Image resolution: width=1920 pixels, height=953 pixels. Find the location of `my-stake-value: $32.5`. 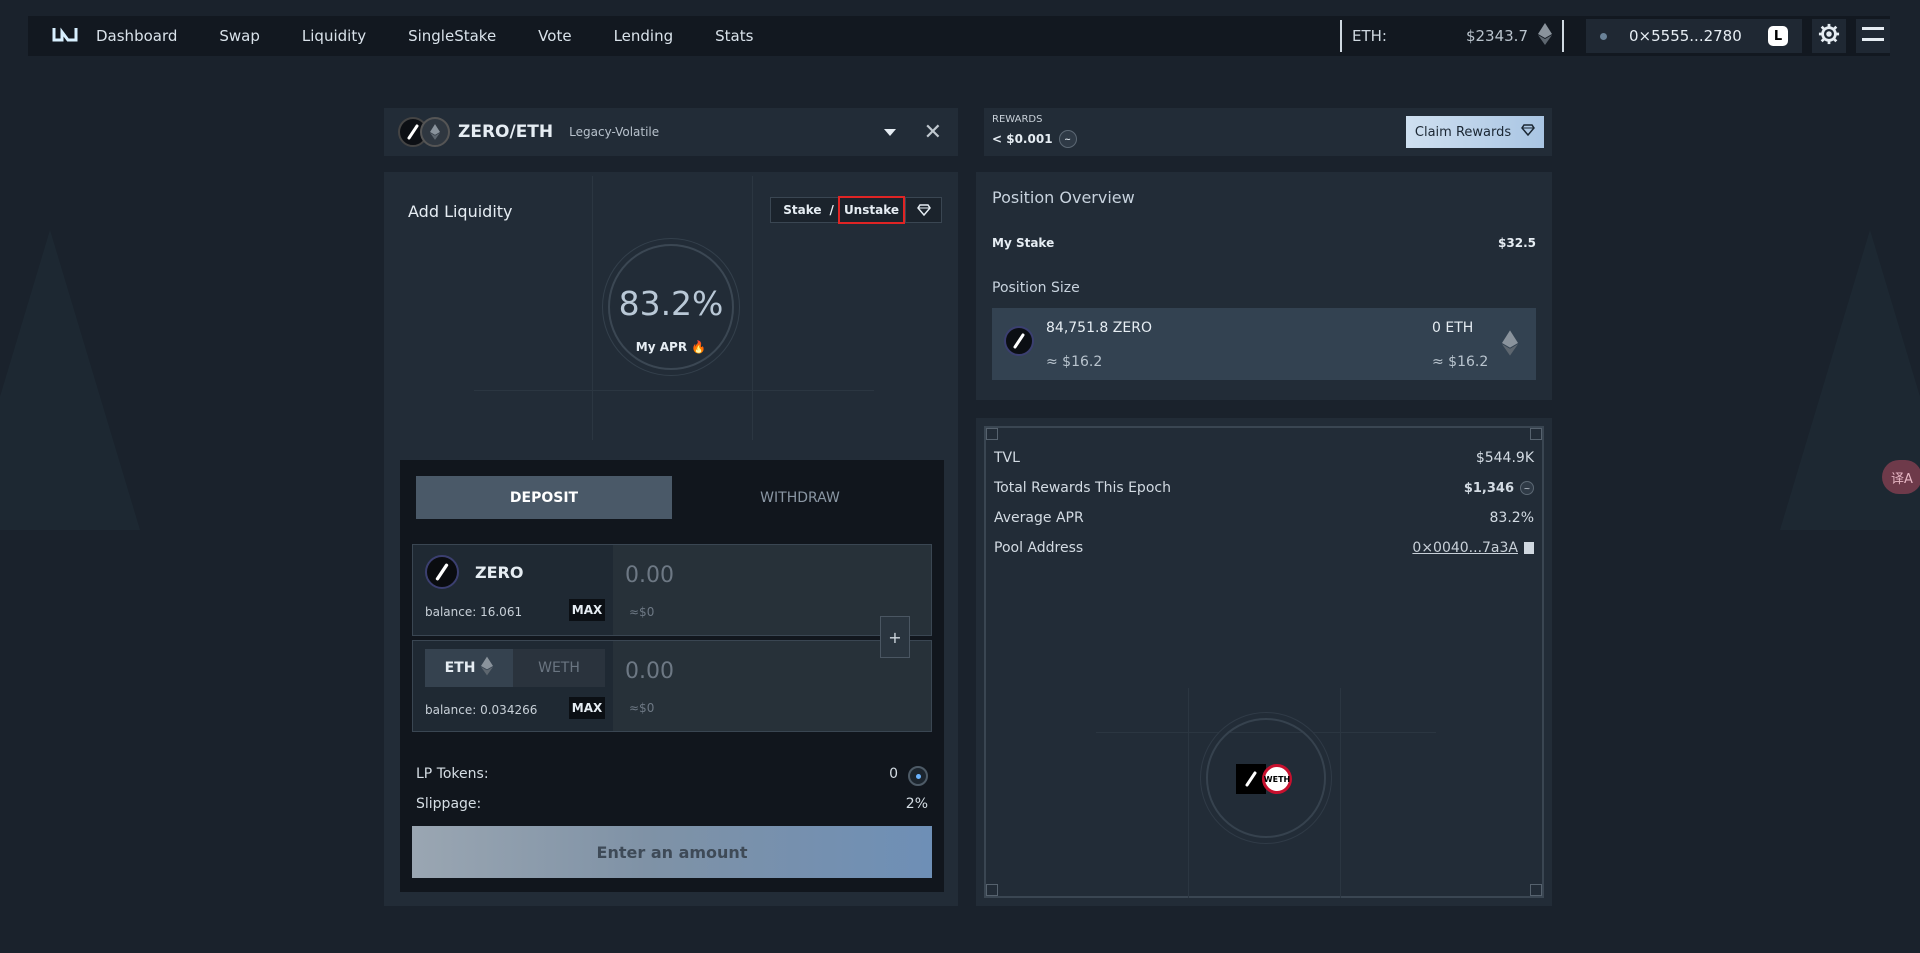

my-stake-value: $32.5 is located at coordinates (1517, 243).